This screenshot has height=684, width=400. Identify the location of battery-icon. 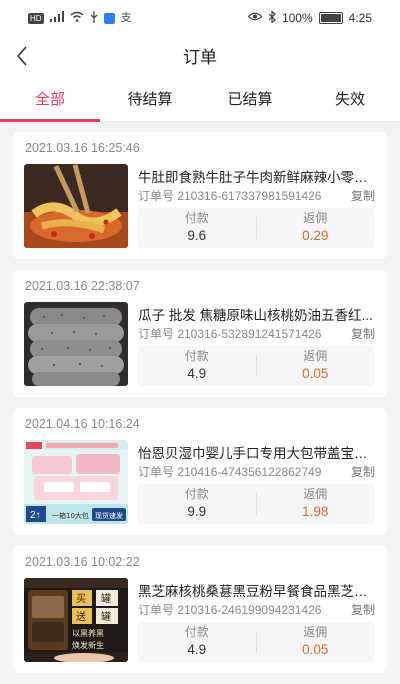
(330, 18).